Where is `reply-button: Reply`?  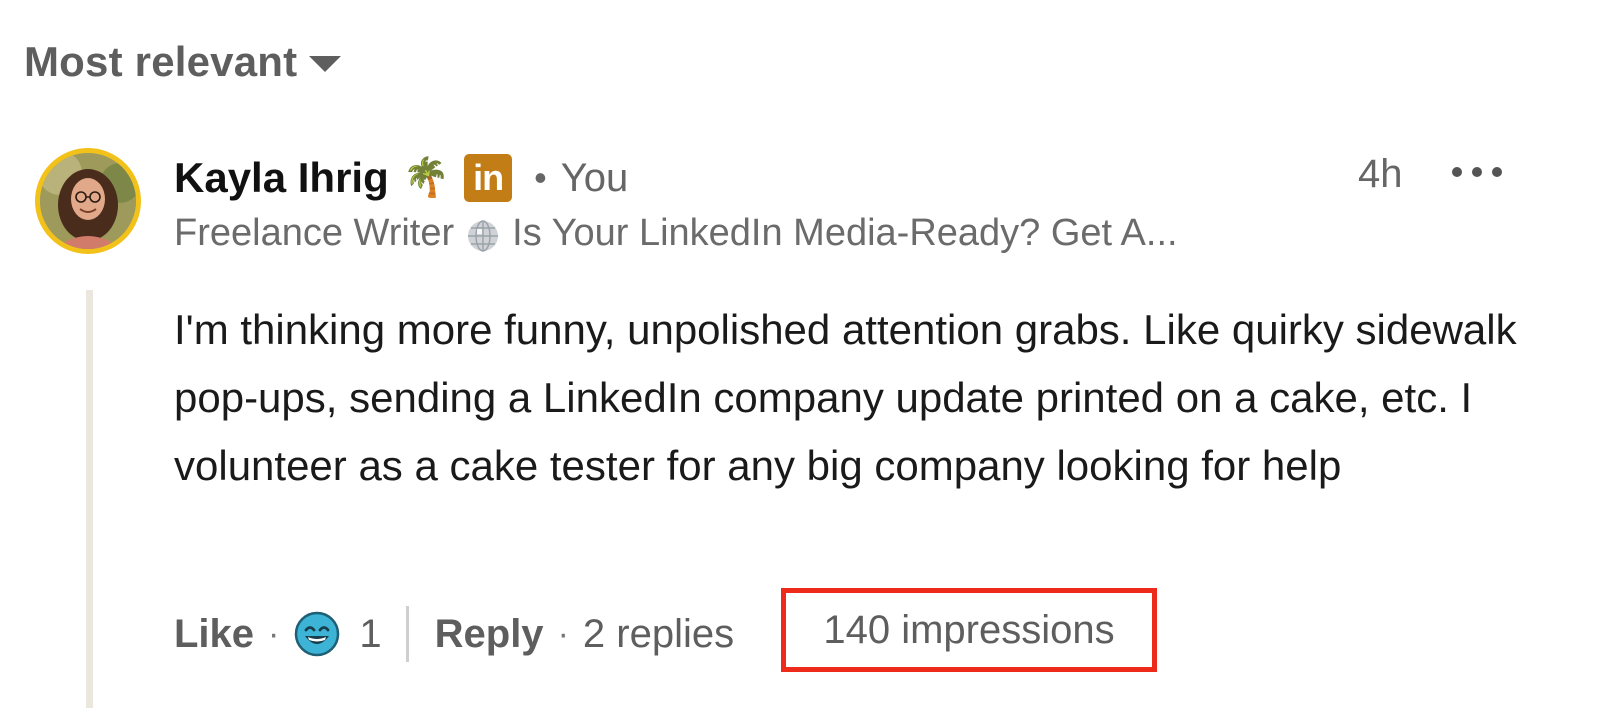 reply-button: Reply is located at coordinates (489, 634).